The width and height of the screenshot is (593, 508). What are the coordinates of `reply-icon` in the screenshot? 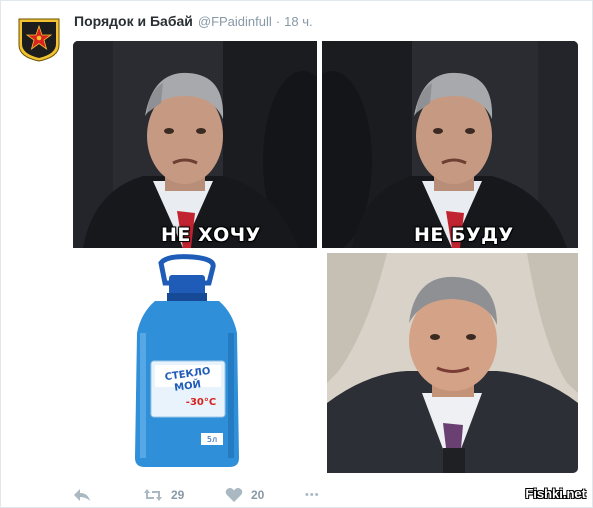 It's located at (82, 495).